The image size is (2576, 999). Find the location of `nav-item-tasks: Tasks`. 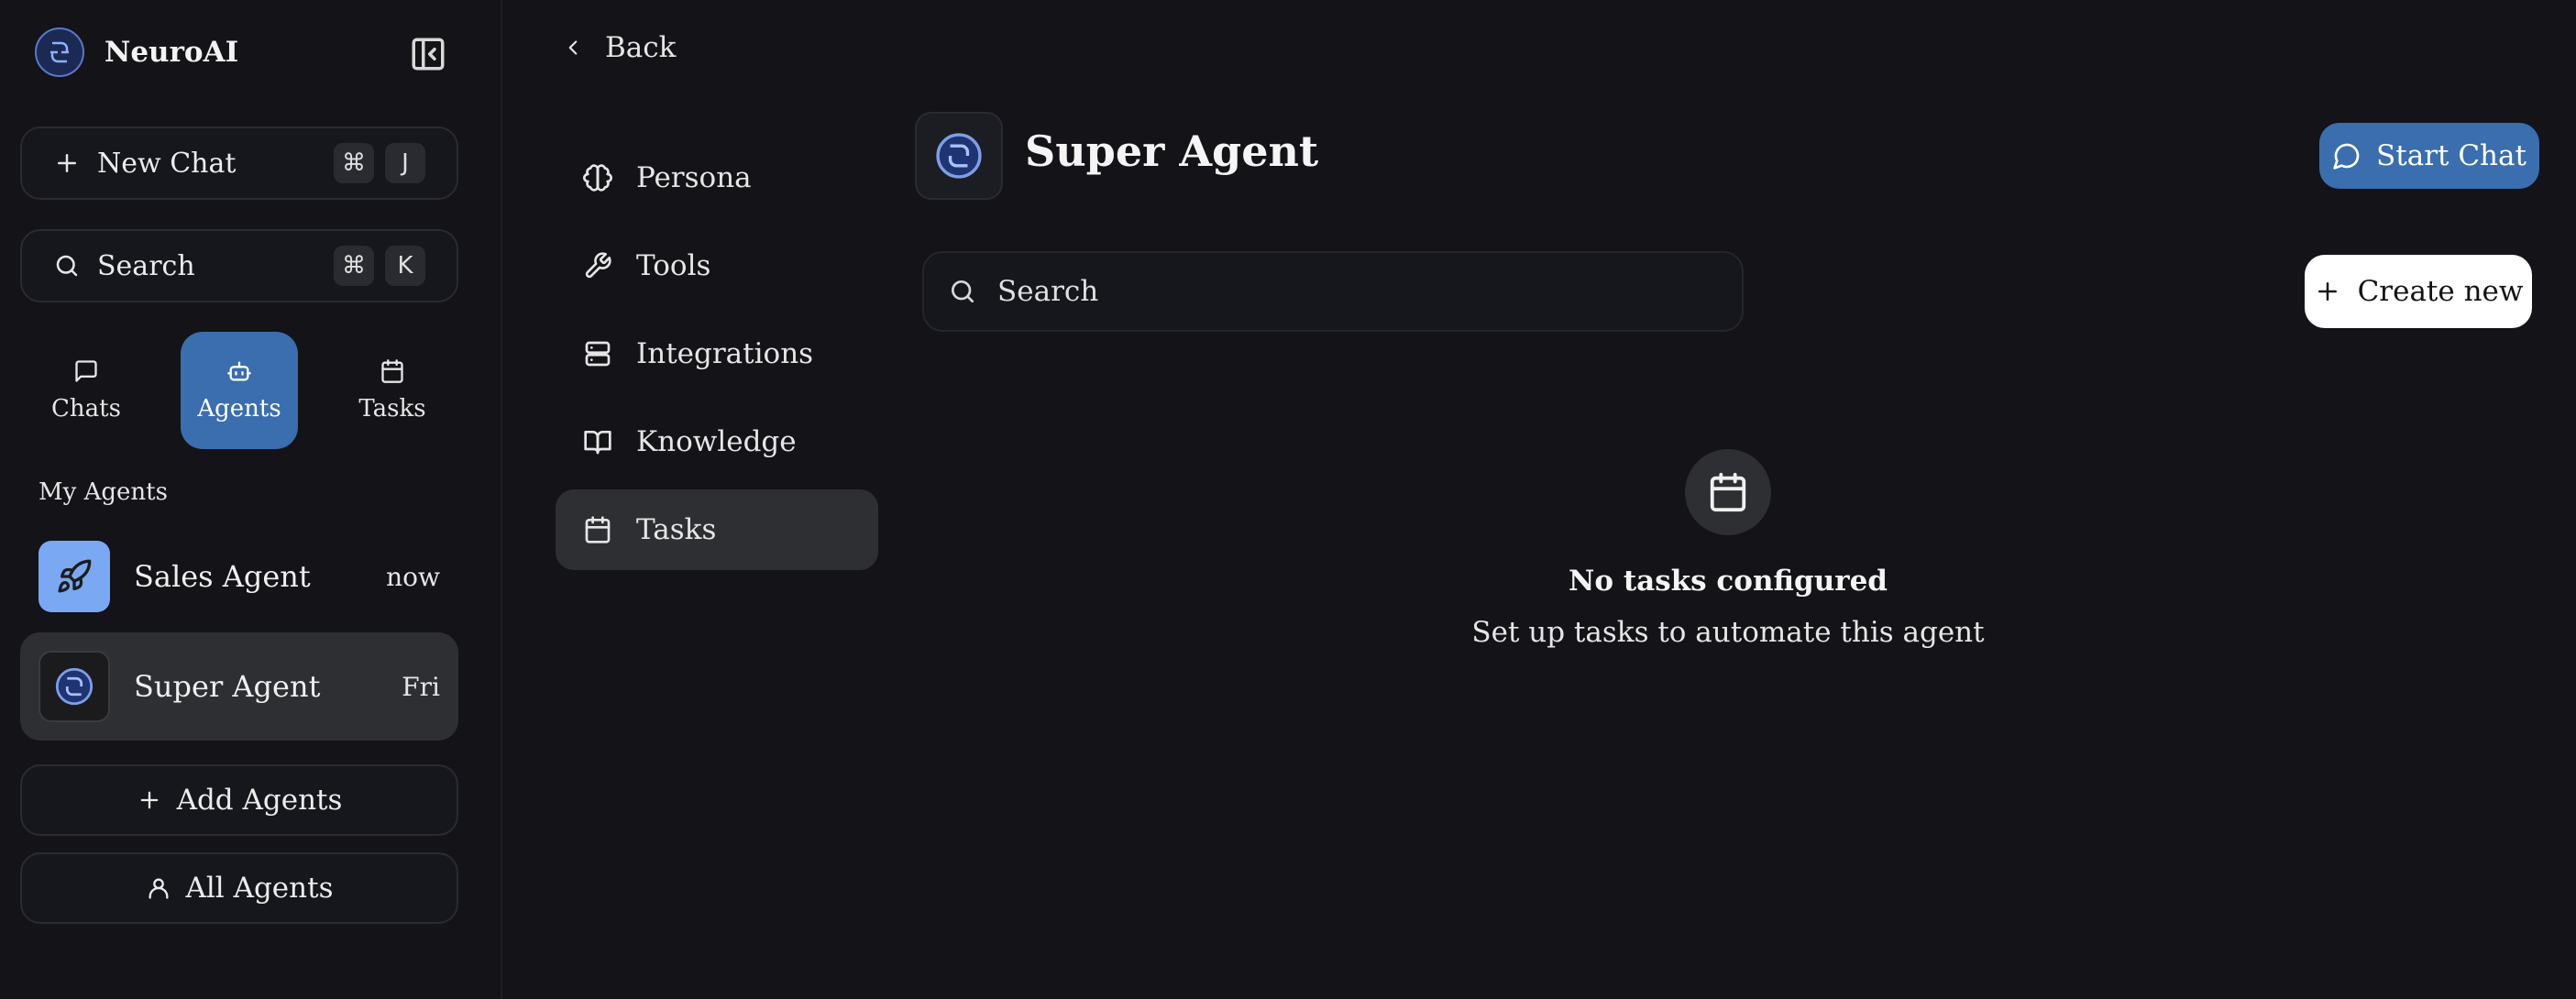

nav-item-tasks: Tasks is located at coordinates (717, 529).